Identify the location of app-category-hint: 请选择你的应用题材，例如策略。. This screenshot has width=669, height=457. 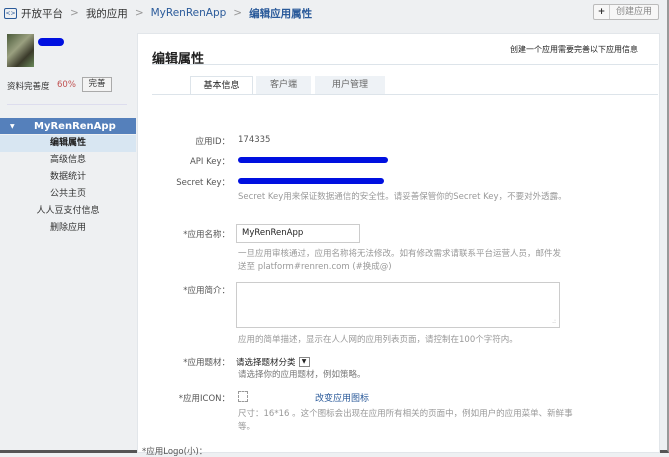
(302, 375).